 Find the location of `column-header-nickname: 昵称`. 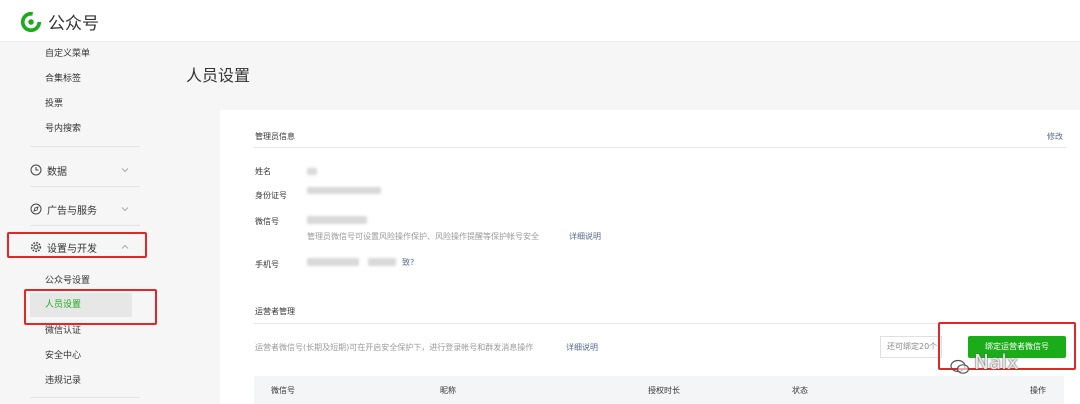

column-header-nickname: 昵称 is located at coordinates (448, 390).